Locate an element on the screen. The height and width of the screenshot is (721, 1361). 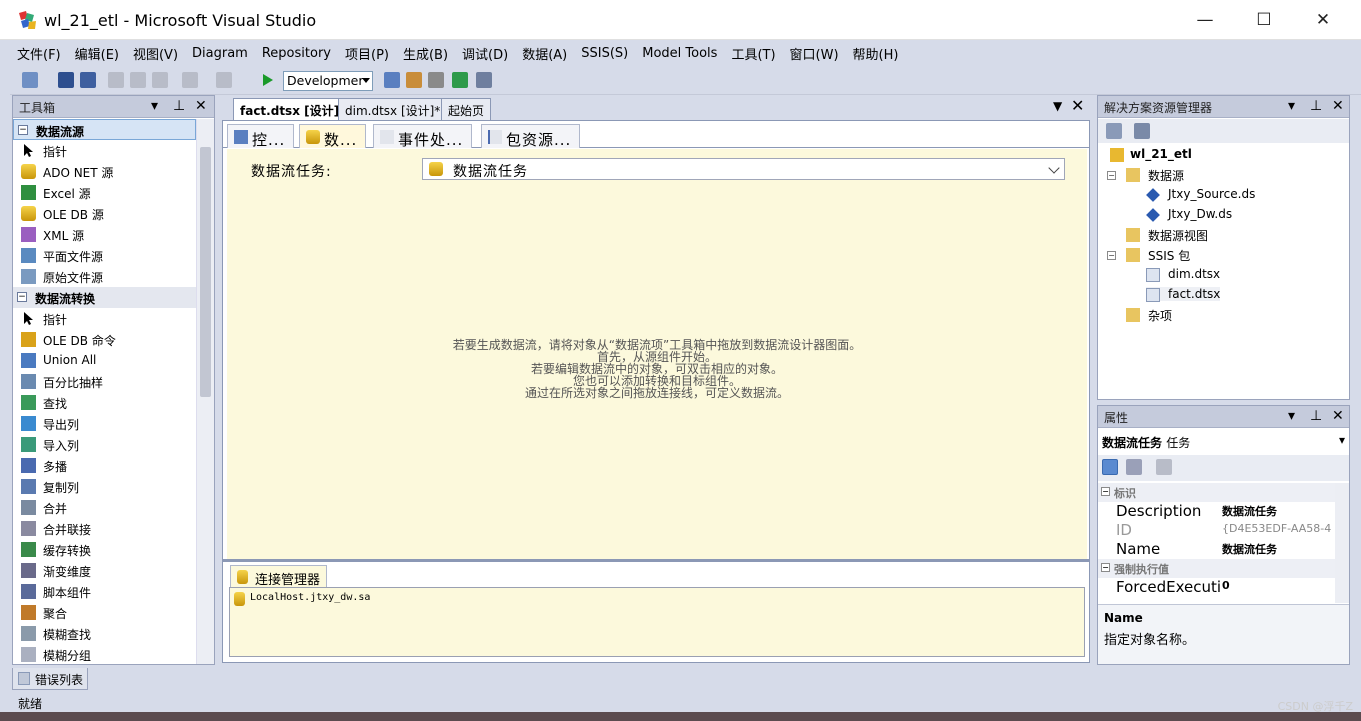
toolbox-item: 脚本组件 is located at coordinates (104, 591).